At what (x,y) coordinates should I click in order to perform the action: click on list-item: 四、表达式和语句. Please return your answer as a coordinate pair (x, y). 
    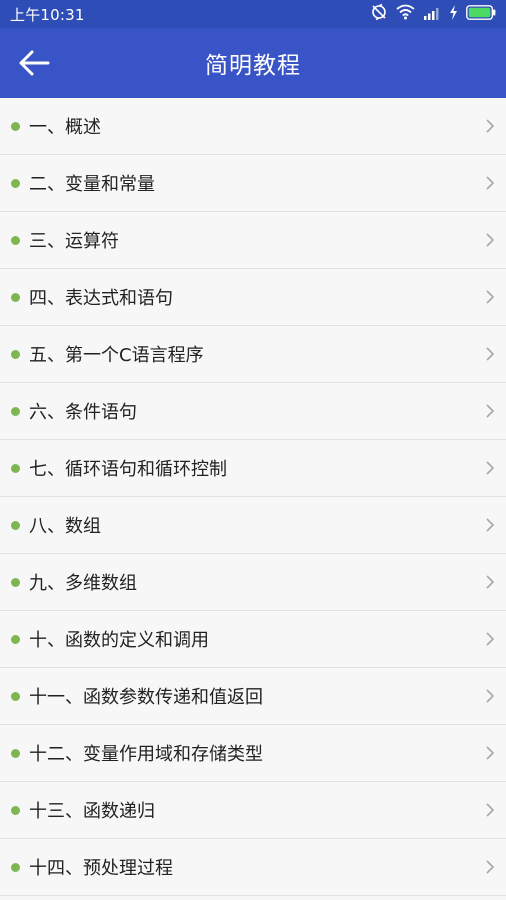
    Looking at the image, I should click on (253, 297).